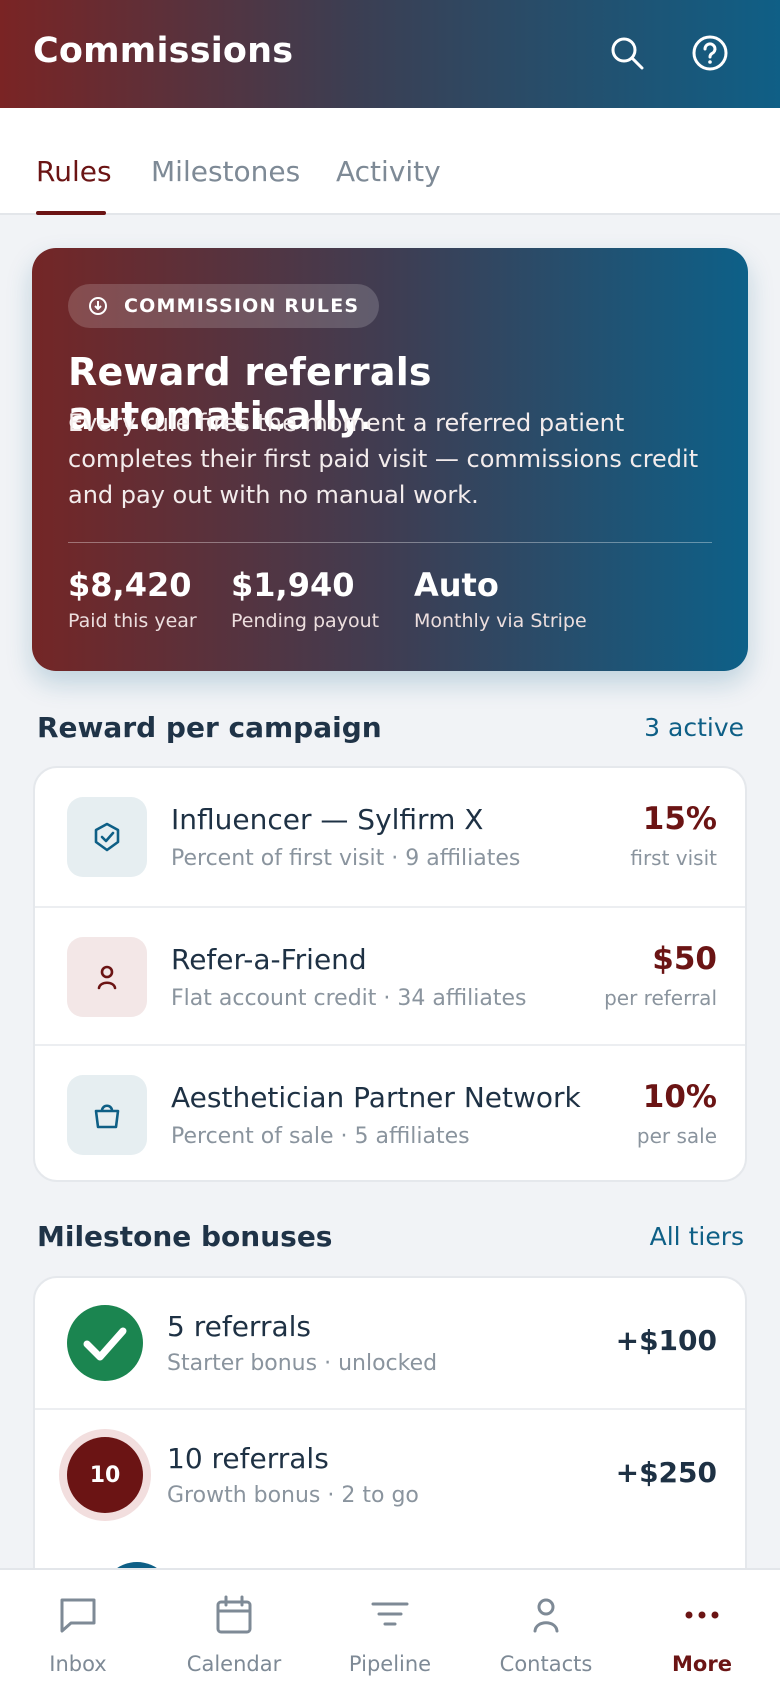 This screenshot has width=780, height=1688. What do you see at coordinates (702, 1664) in the screenshot?
I see `nav-label: More` at bounding box center [702, 1664].